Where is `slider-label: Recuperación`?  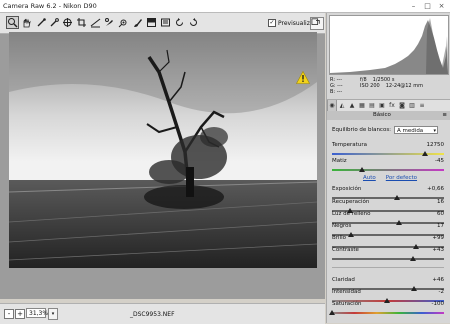
slider-label: Recuperación is located at coordinates (351, 202).